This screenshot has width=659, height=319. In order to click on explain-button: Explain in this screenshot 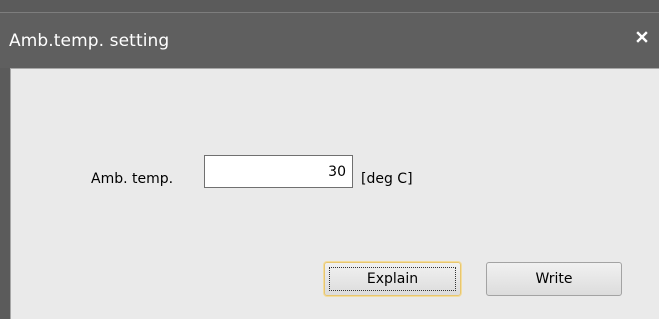, I will do `click(392, 279)`.